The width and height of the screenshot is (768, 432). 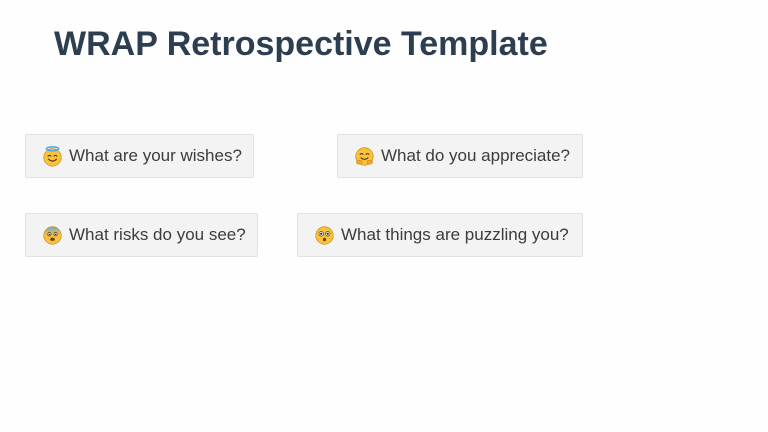 I want to click on page-title: WRAP Retrospective Template, so click(x=301, y=44).